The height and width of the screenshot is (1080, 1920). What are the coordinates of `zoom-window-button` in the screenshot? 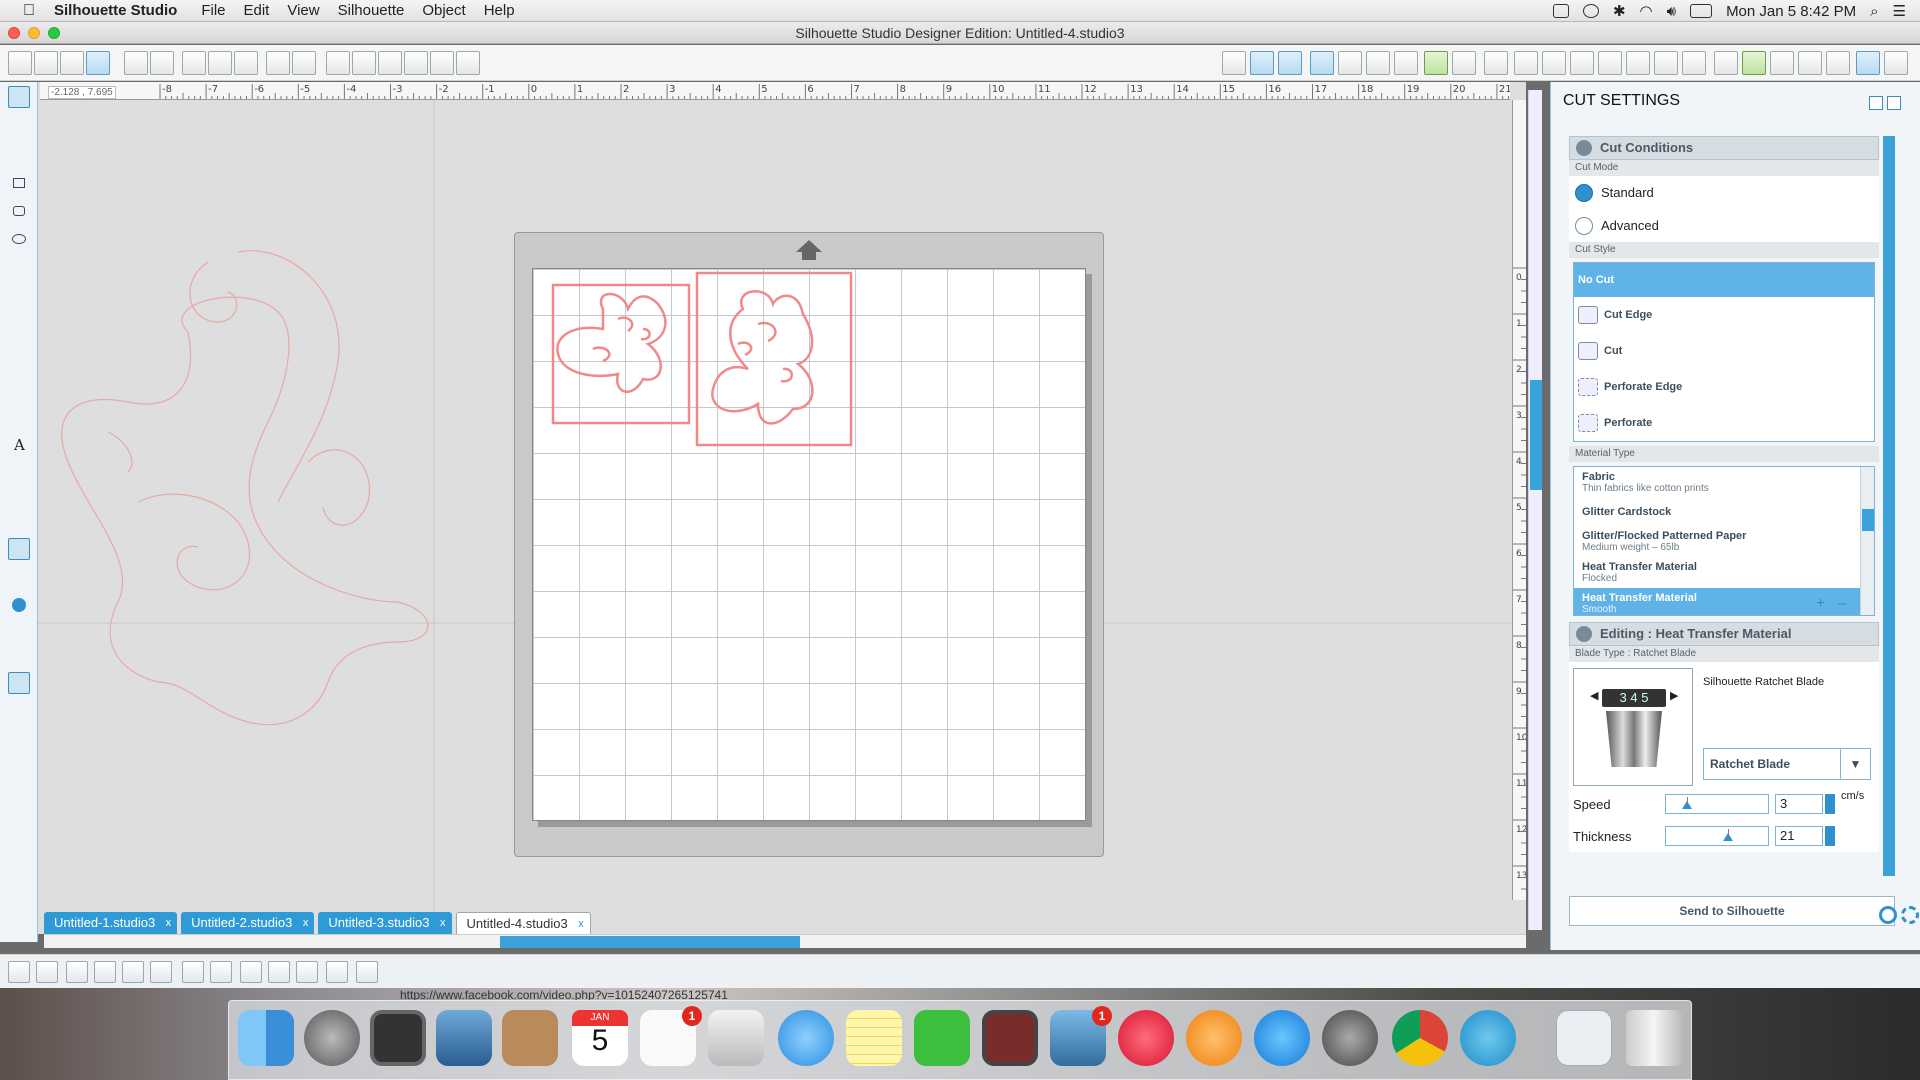 It's located at (54, 33).